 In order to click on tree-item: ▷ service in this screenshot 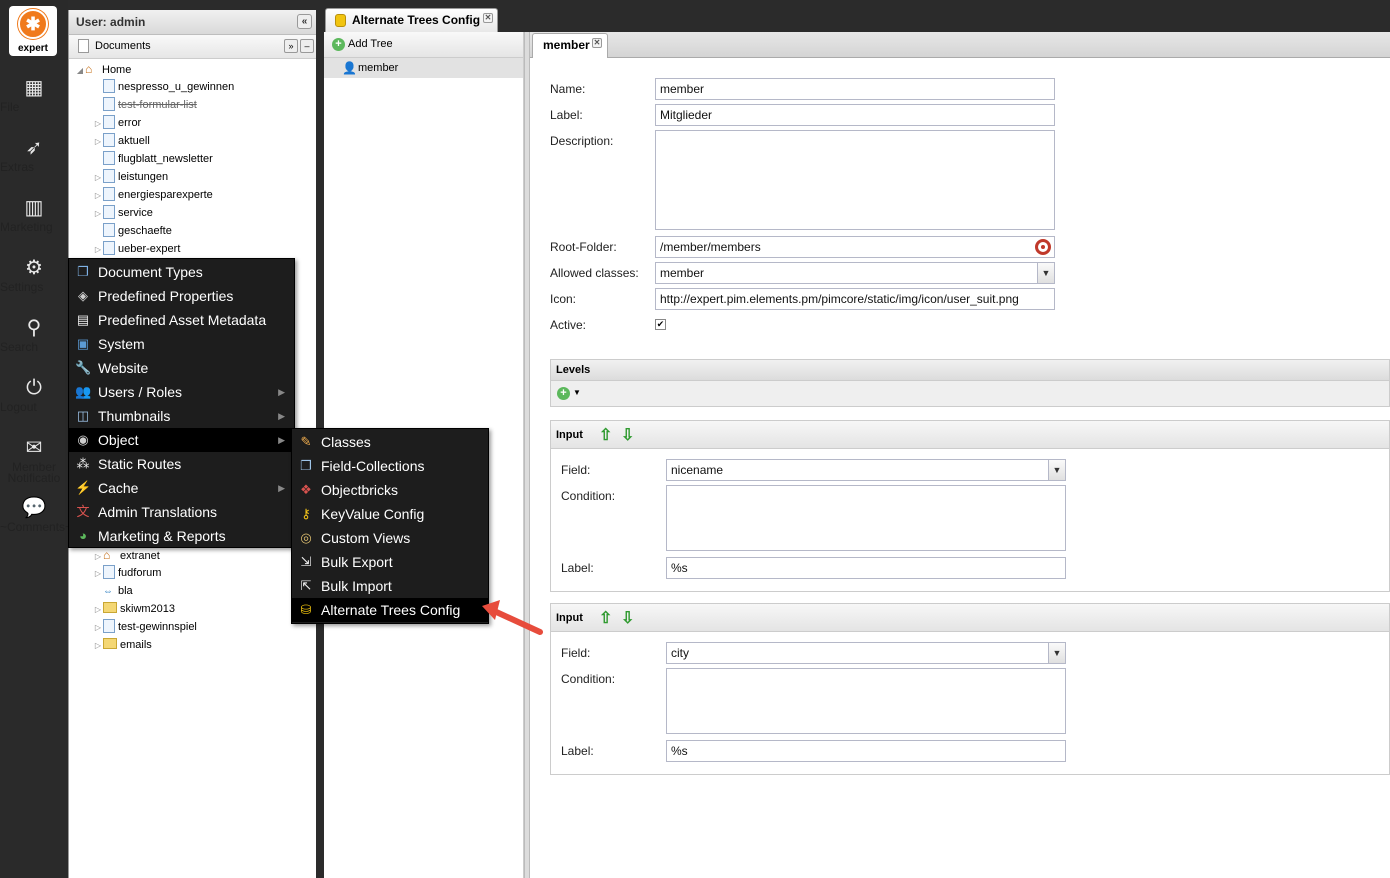, I will do `click(123, 213)`.